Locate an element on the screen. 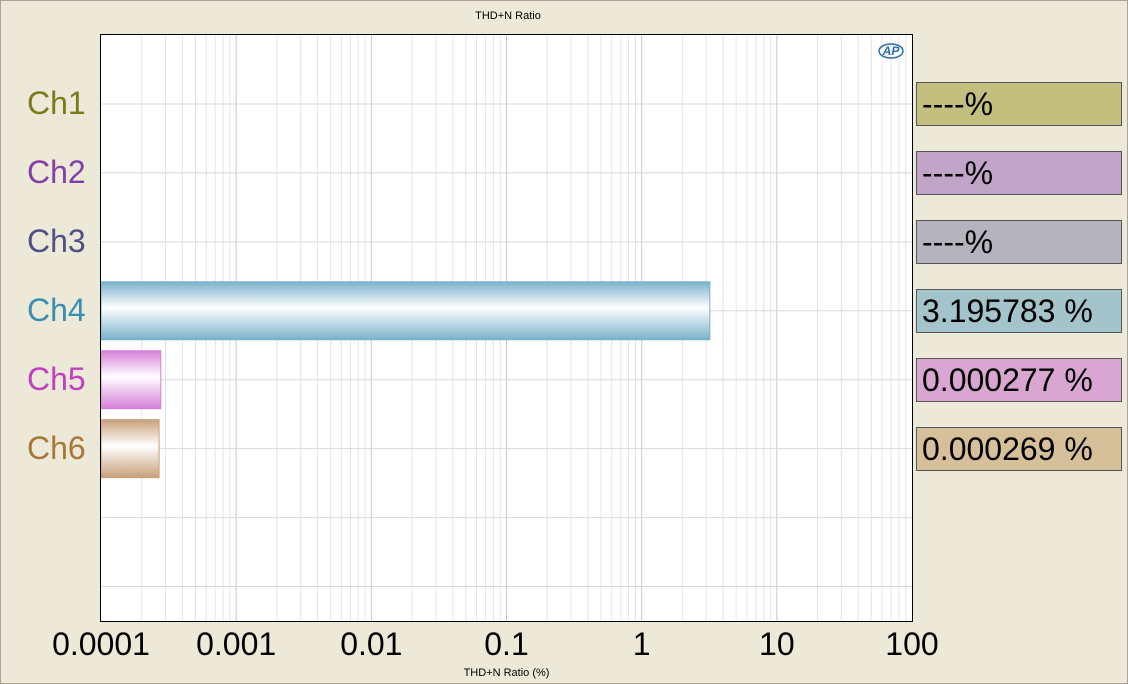 The width and height of the screenshot is (1128, 684). value-readout-ch5: 0.000277 % is located at coordinates (1019, 379).